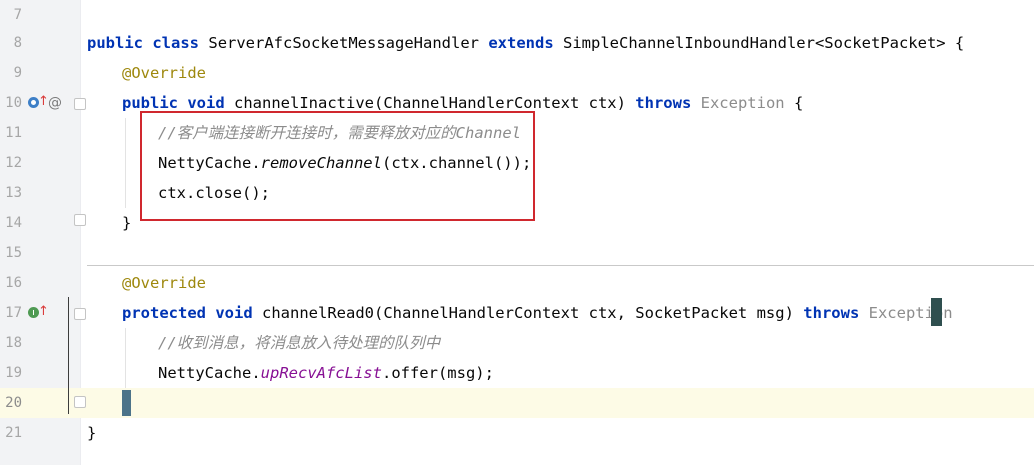 The width and height of the screenshot is (1034, 465). What do you see at coordinates (55, 103) in the screenshot?
I see `annotation-gutter-icon: @` at bounding box center [55, 103].